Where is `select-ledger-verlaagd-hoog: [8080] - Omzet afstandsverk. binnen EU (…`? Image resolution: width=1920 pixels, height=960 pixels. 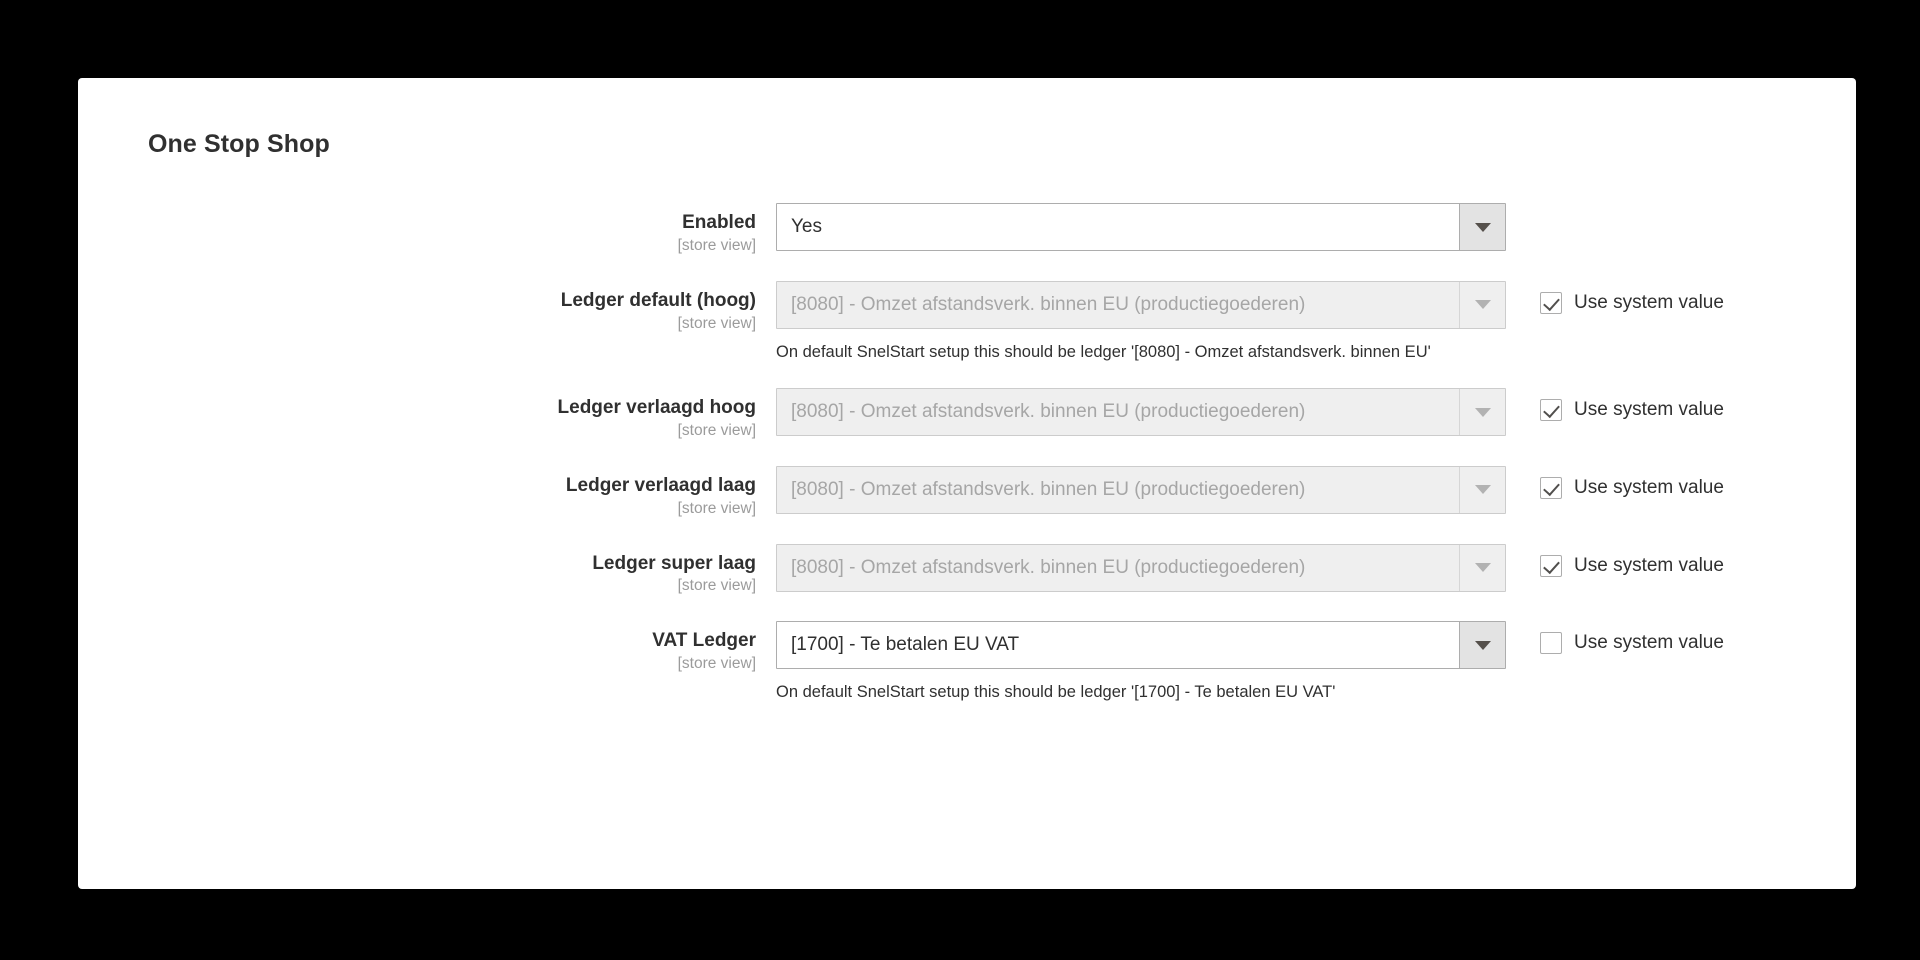
select-ledger-verlaagd-hoog: [8080] - Omzet afstandsverk. binnen EU (… is located at coordinates (1141, 412).